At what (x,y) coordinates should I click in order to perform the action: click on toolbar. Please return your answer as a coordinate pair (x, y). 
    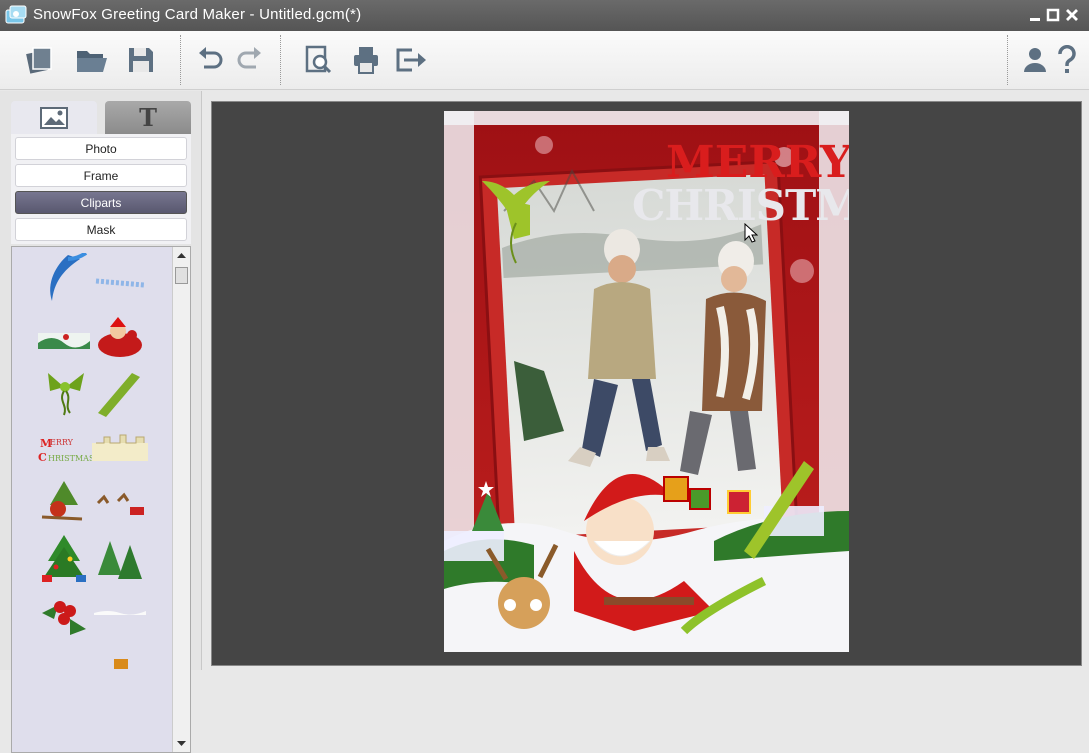
    Looking at the image, I should click on (544, 60).